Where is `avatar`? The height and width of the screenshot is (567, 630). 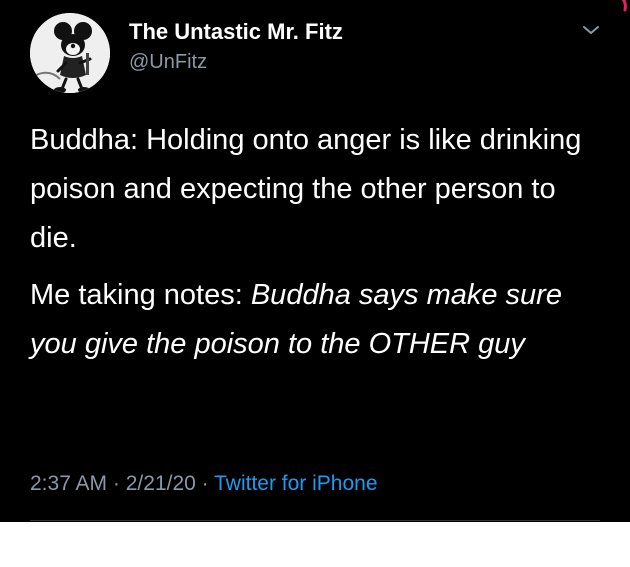 avatar is located at coordinates (70, 53).